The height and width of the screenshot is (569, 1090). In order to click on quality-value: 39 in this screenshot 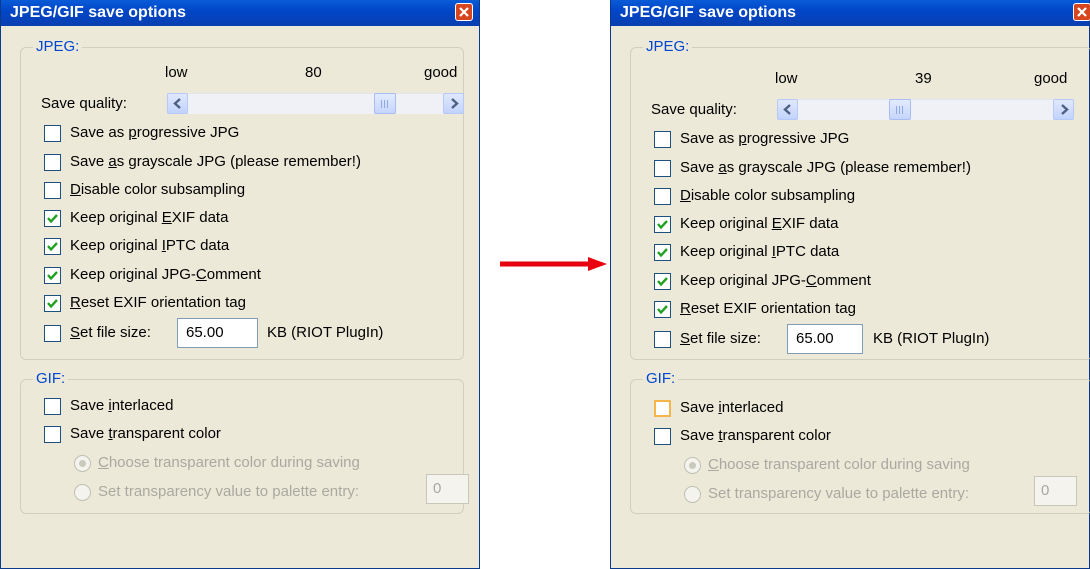, I will do `click(923, 78)`.